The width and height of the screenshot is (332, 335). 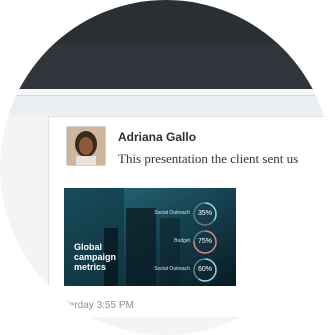 What do you see at coordinates (166, 92) in the screenshot?
I see `header-divider` at bounding box center [166, 92].